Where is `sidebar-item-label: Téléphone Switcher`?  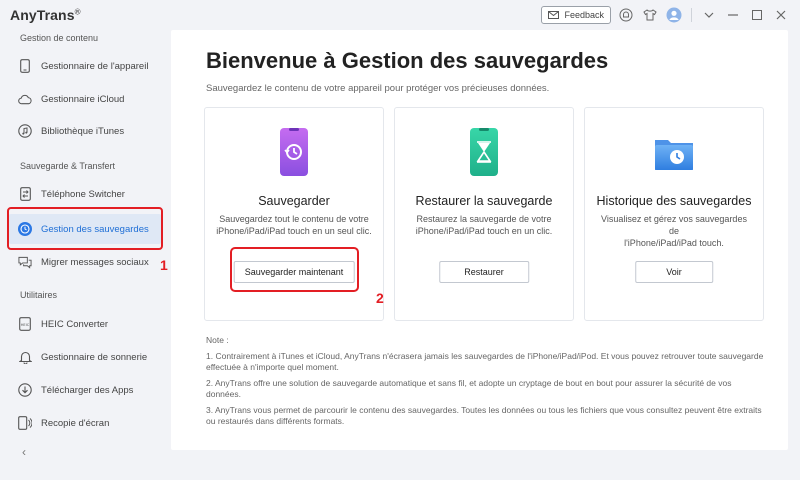 sidebar-item-label: Téléphone Switcher is located at coordinates (83, 194).